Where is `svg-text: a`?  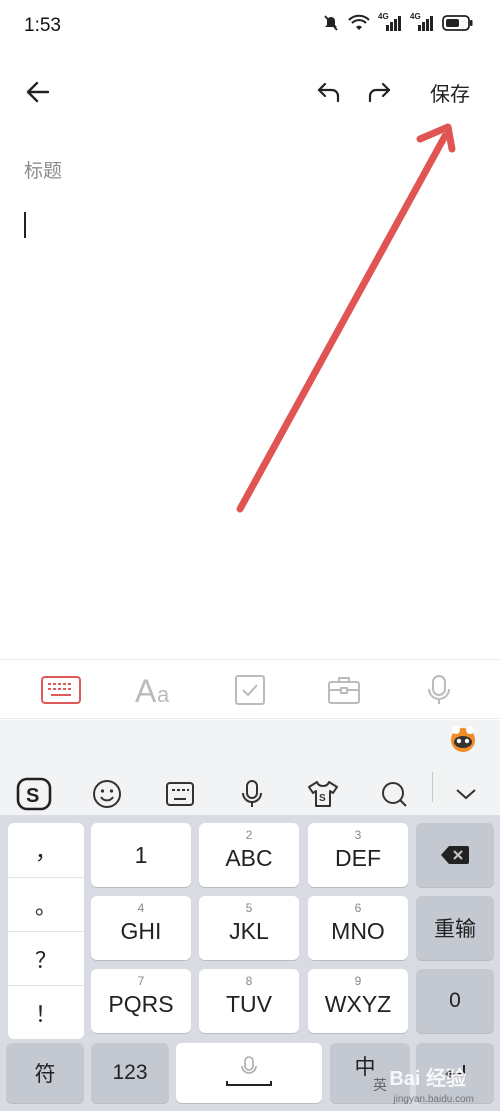 svg-text: a is located at coordinates (163, 694).